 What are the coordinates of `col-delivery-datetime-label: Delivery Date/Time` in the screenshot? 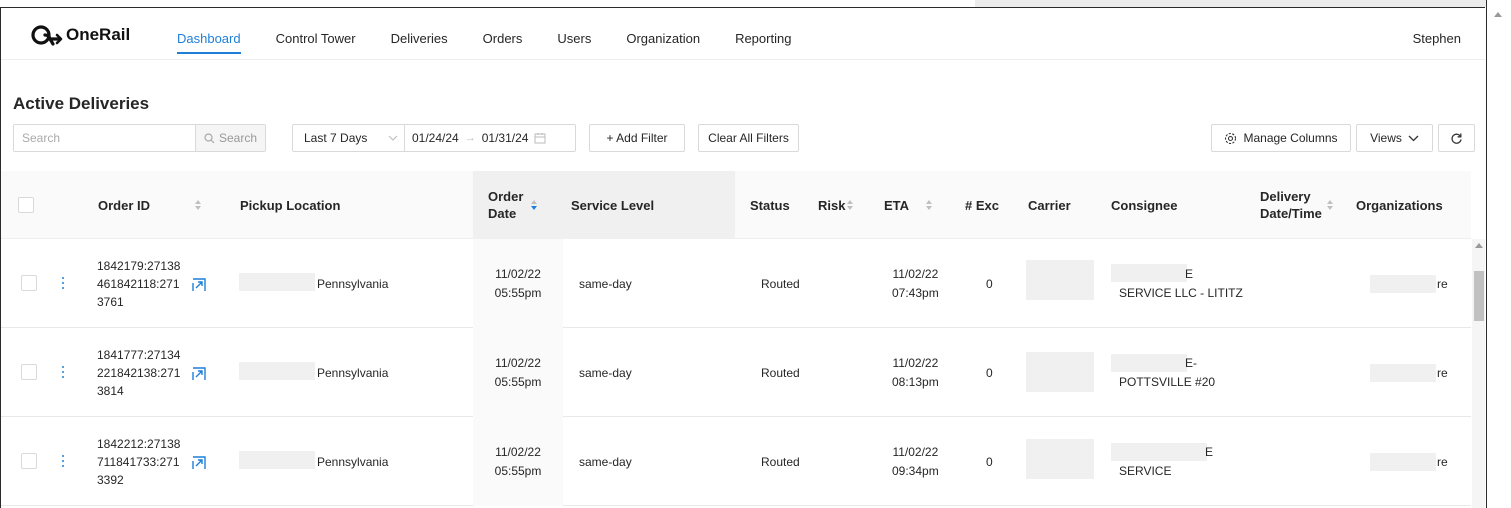 It's located at (1291, 205).